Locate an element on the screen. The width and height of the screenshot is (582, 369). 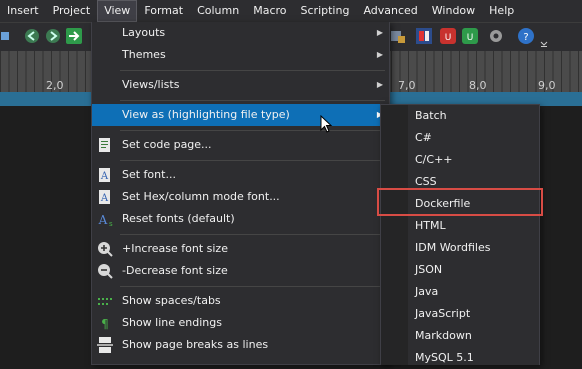
submenu-item: C/C++ is located at coordinates (460, 160).